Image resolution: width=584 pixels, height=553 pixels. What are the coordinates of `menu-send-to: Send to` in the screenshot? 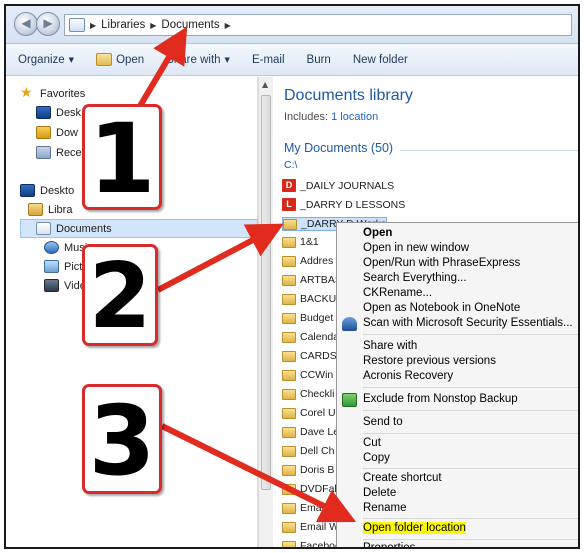 It's located at (469, 422).